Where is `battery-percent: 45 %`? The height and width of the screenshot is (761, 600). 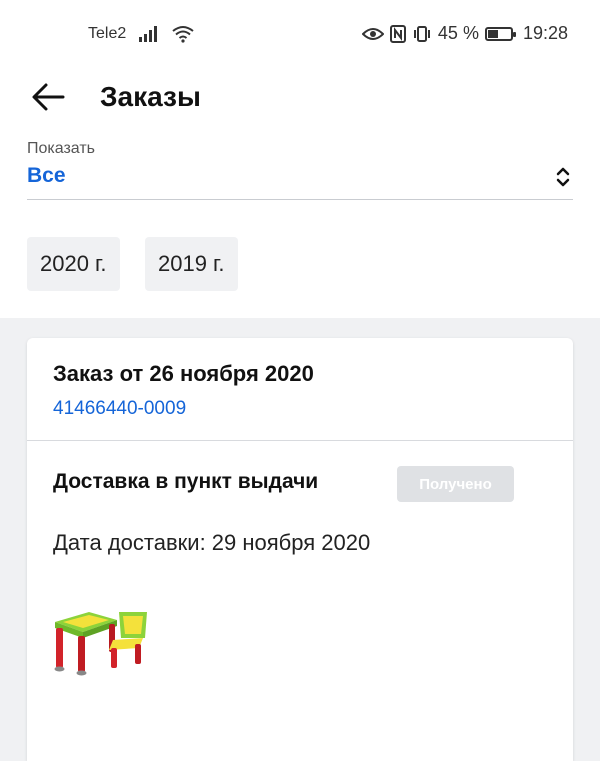
battery-percent: 45 % is located at coordinates (458, 33).